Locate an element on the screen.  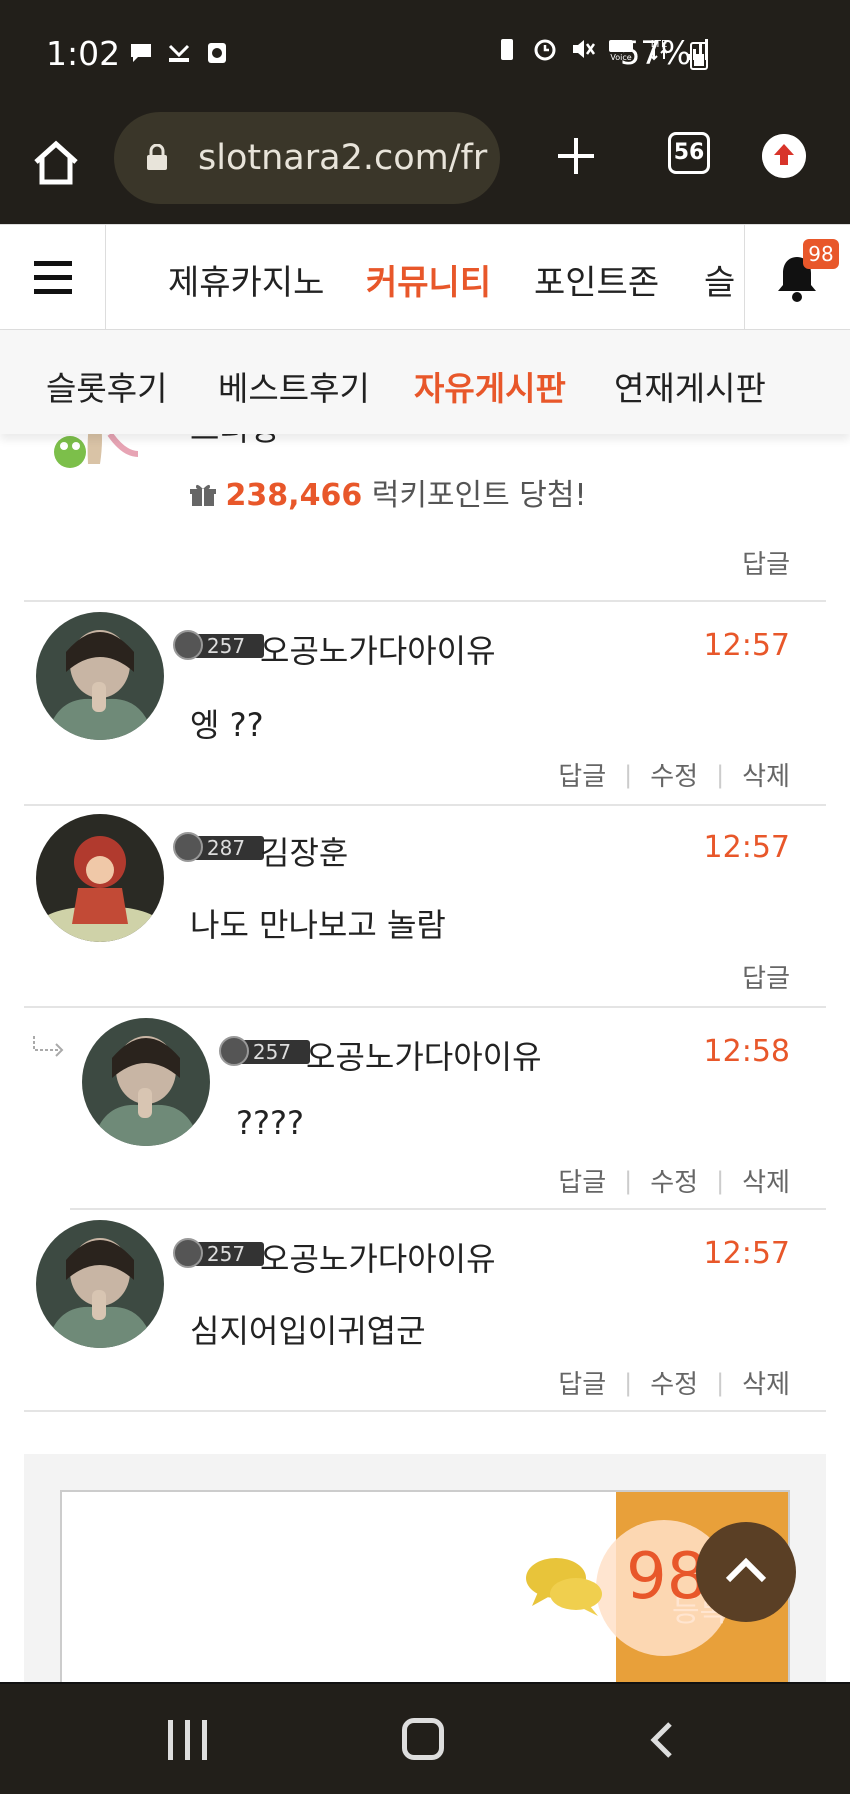
lucky-point-amount: 238,466 is located at coordinates (294, 495).